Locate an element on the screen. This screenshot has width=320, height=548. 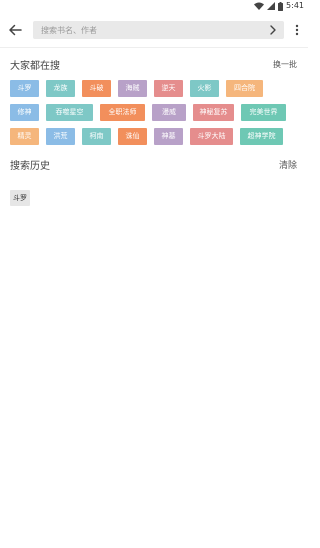
tag-row: 修神 吞噬星空 全职法师 漫威 神秘复苏 完美世界 is located at coordinates (155, 112).